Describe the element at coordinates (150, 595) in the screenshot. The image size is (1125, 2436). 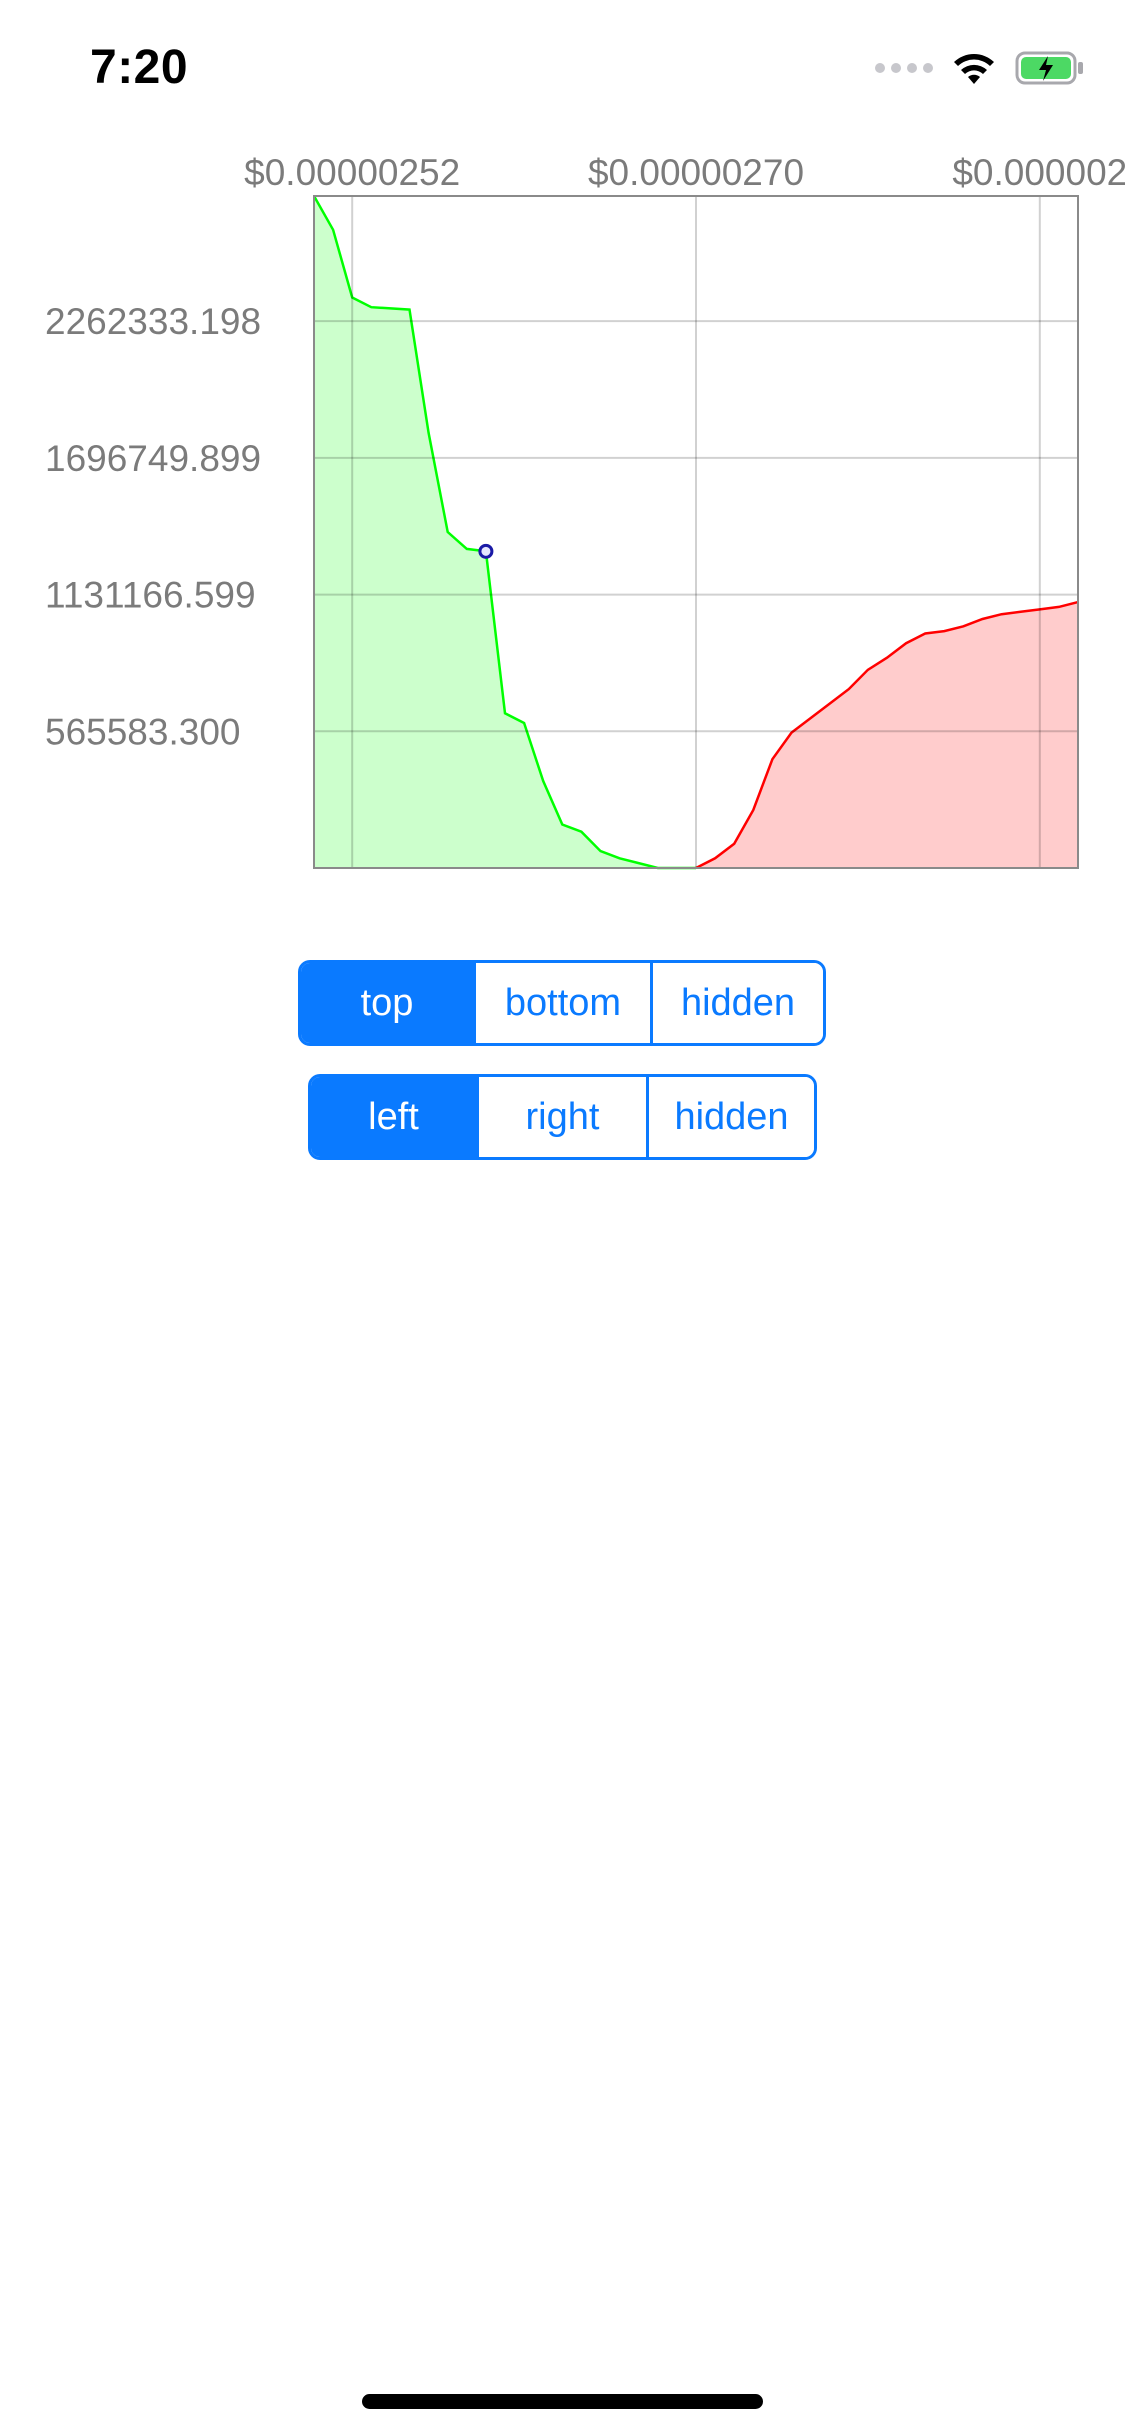
I see `y-tick-label: 1131166.599` at that location.